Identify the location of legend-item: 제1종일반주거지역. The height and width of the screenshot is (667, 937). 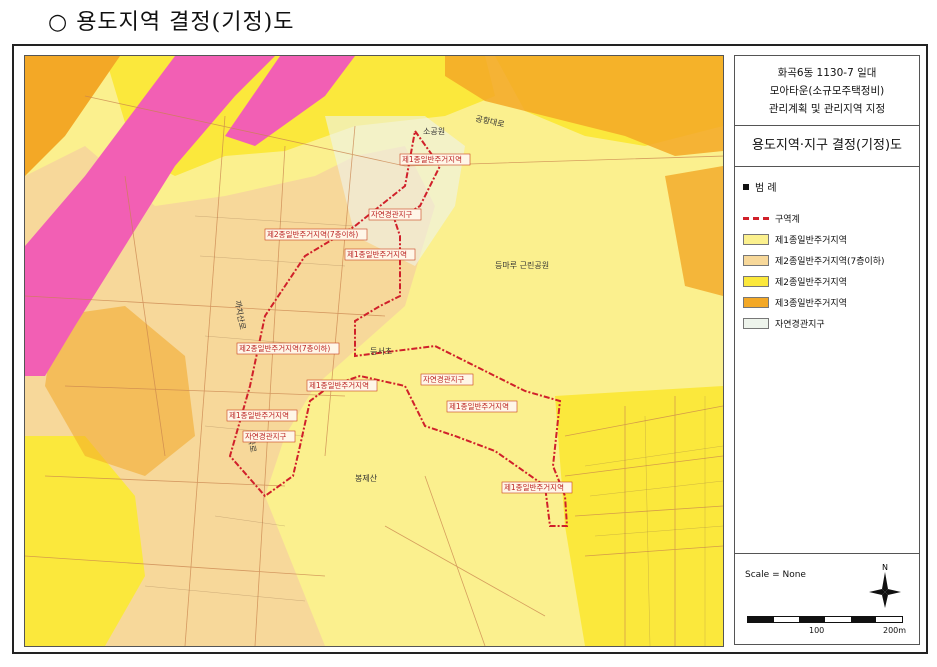
(831, 239).